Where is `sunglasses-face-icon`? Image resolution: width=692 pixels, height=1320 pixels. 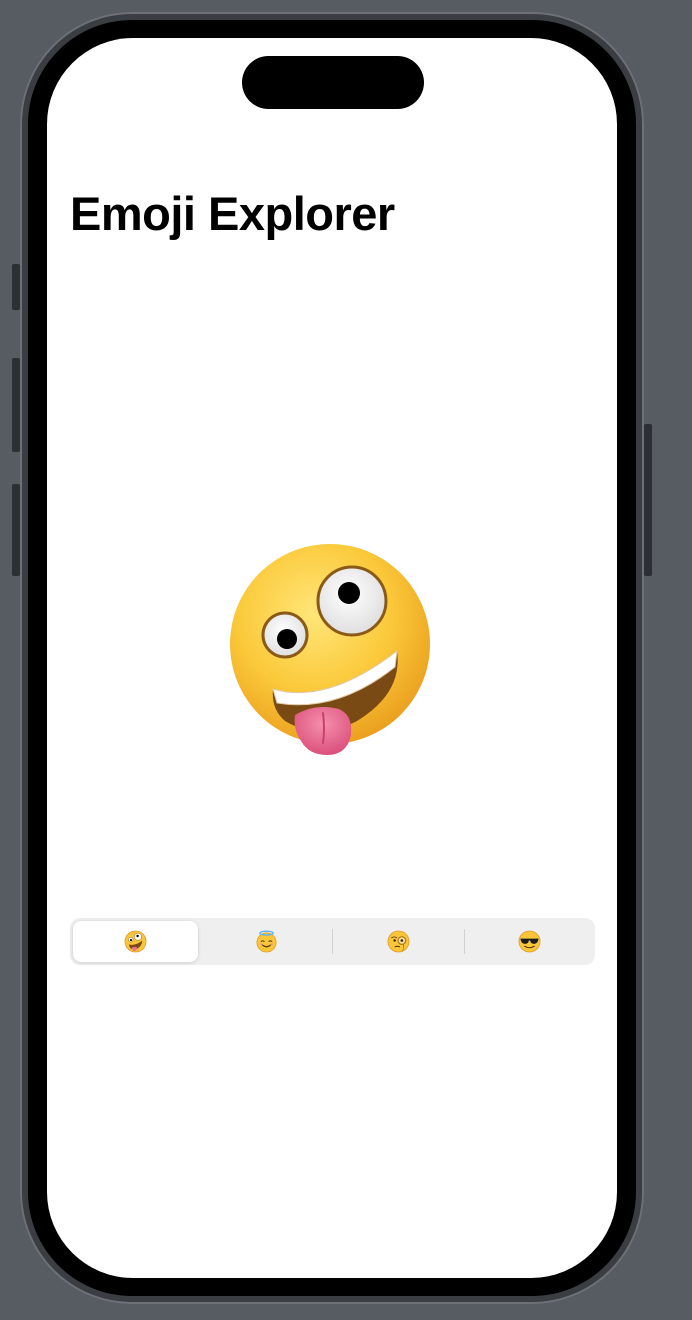
sunglasses-face-icon is located at coordinates (529, 941).